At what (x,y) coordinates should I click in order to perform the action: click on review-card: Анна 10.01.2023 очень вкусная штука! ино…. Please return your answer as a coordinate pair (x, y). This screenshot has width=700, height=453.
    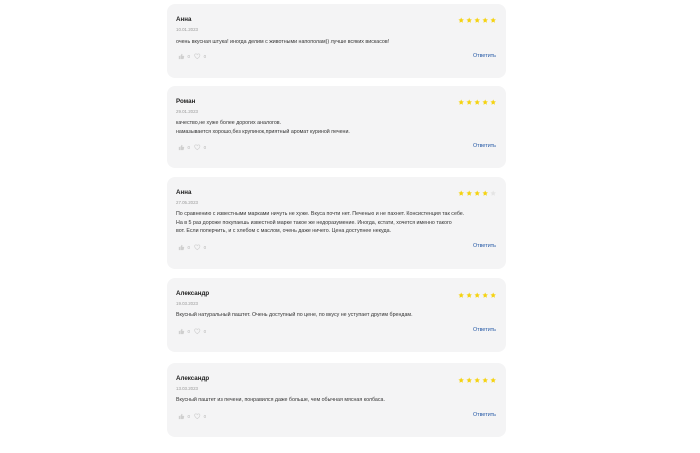
    Looking at the image, I should click on (336, 41).